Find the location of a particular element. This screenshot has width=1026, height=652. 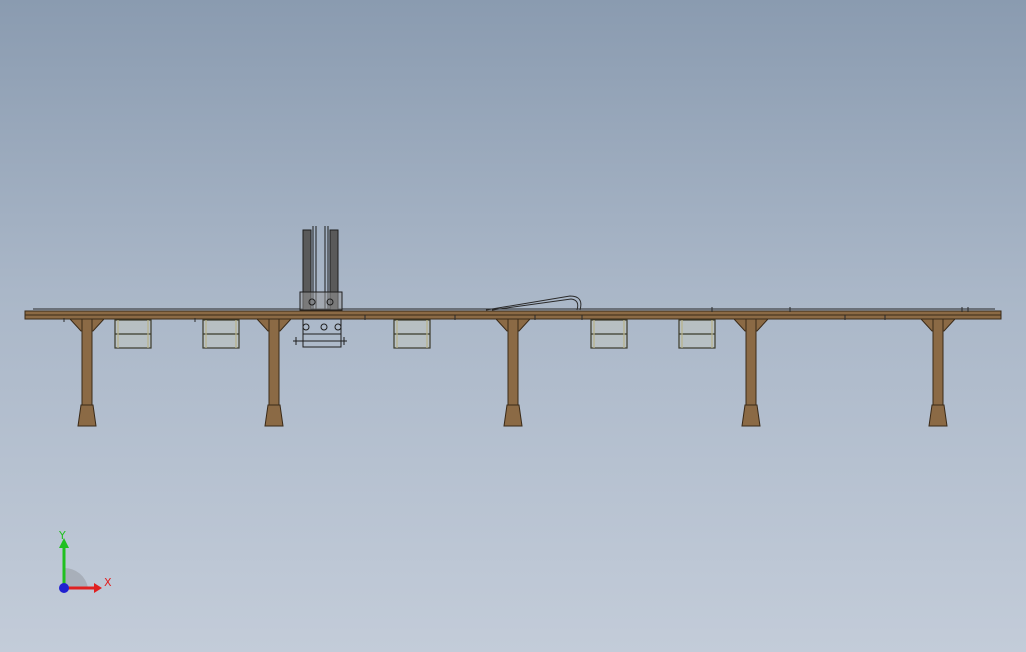

coordinate-triad: Y X is located at coordinates (85, 561).